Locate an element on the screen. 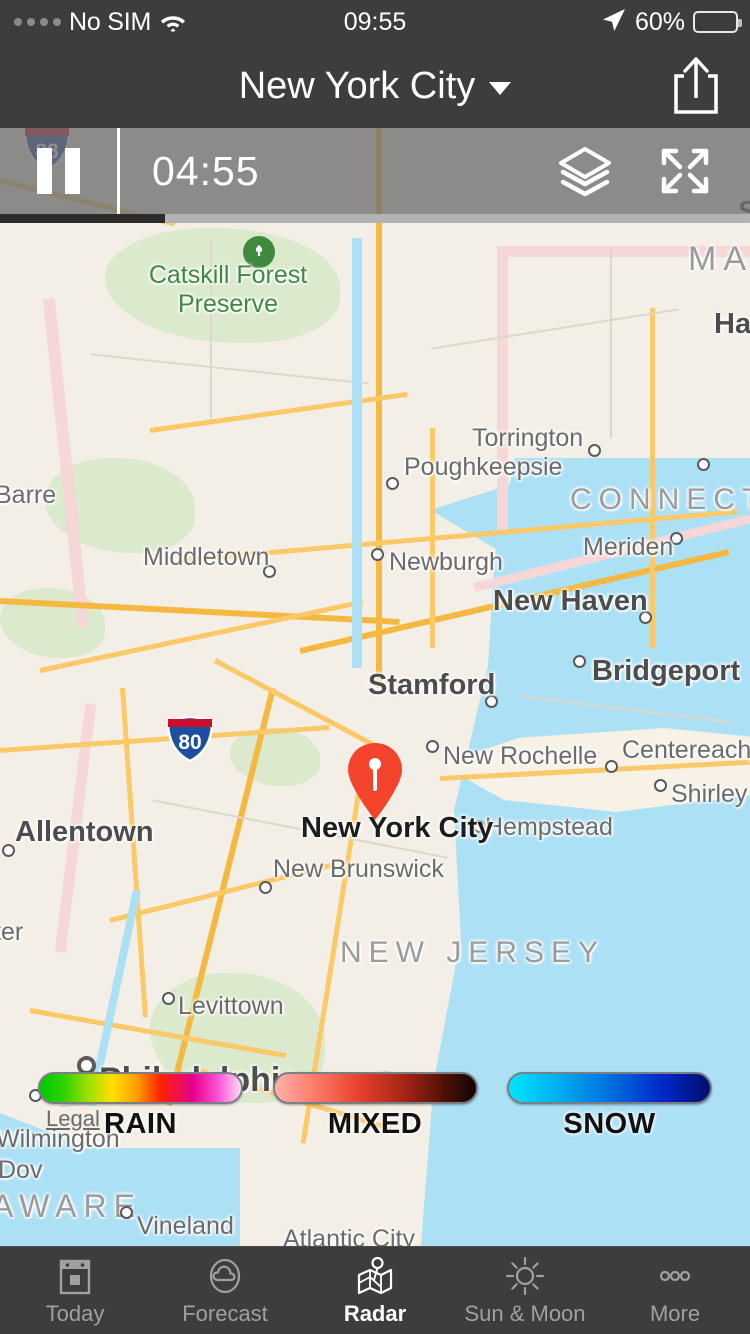 This screenshot has height=1334, width=750. map-label-atlanticcity: Atlantic City is located at coordinates (349, 1235).